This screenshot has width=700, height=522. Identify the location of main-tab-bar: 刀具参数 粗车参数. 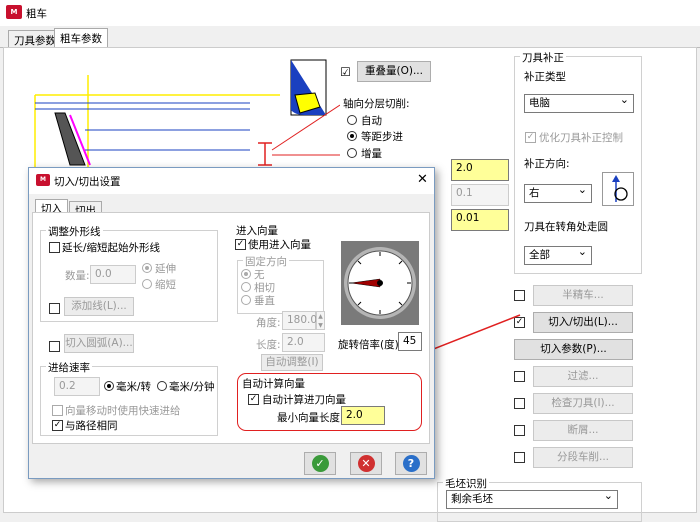
(350, 37).